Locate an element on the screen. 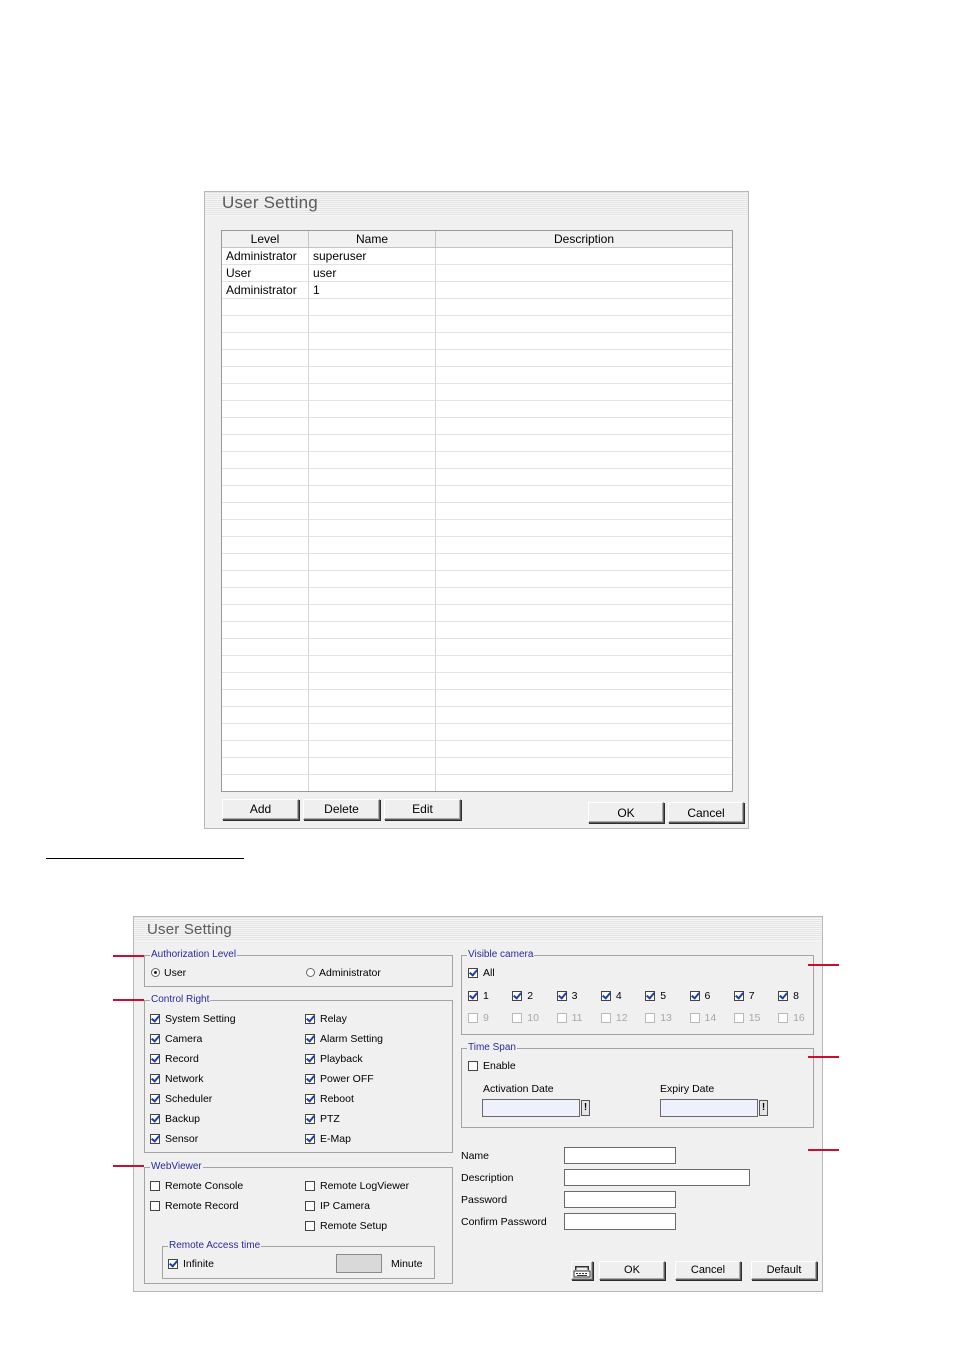 The image size is (954, 1350). column-header-name: Name is located at coordinates (372, 239).